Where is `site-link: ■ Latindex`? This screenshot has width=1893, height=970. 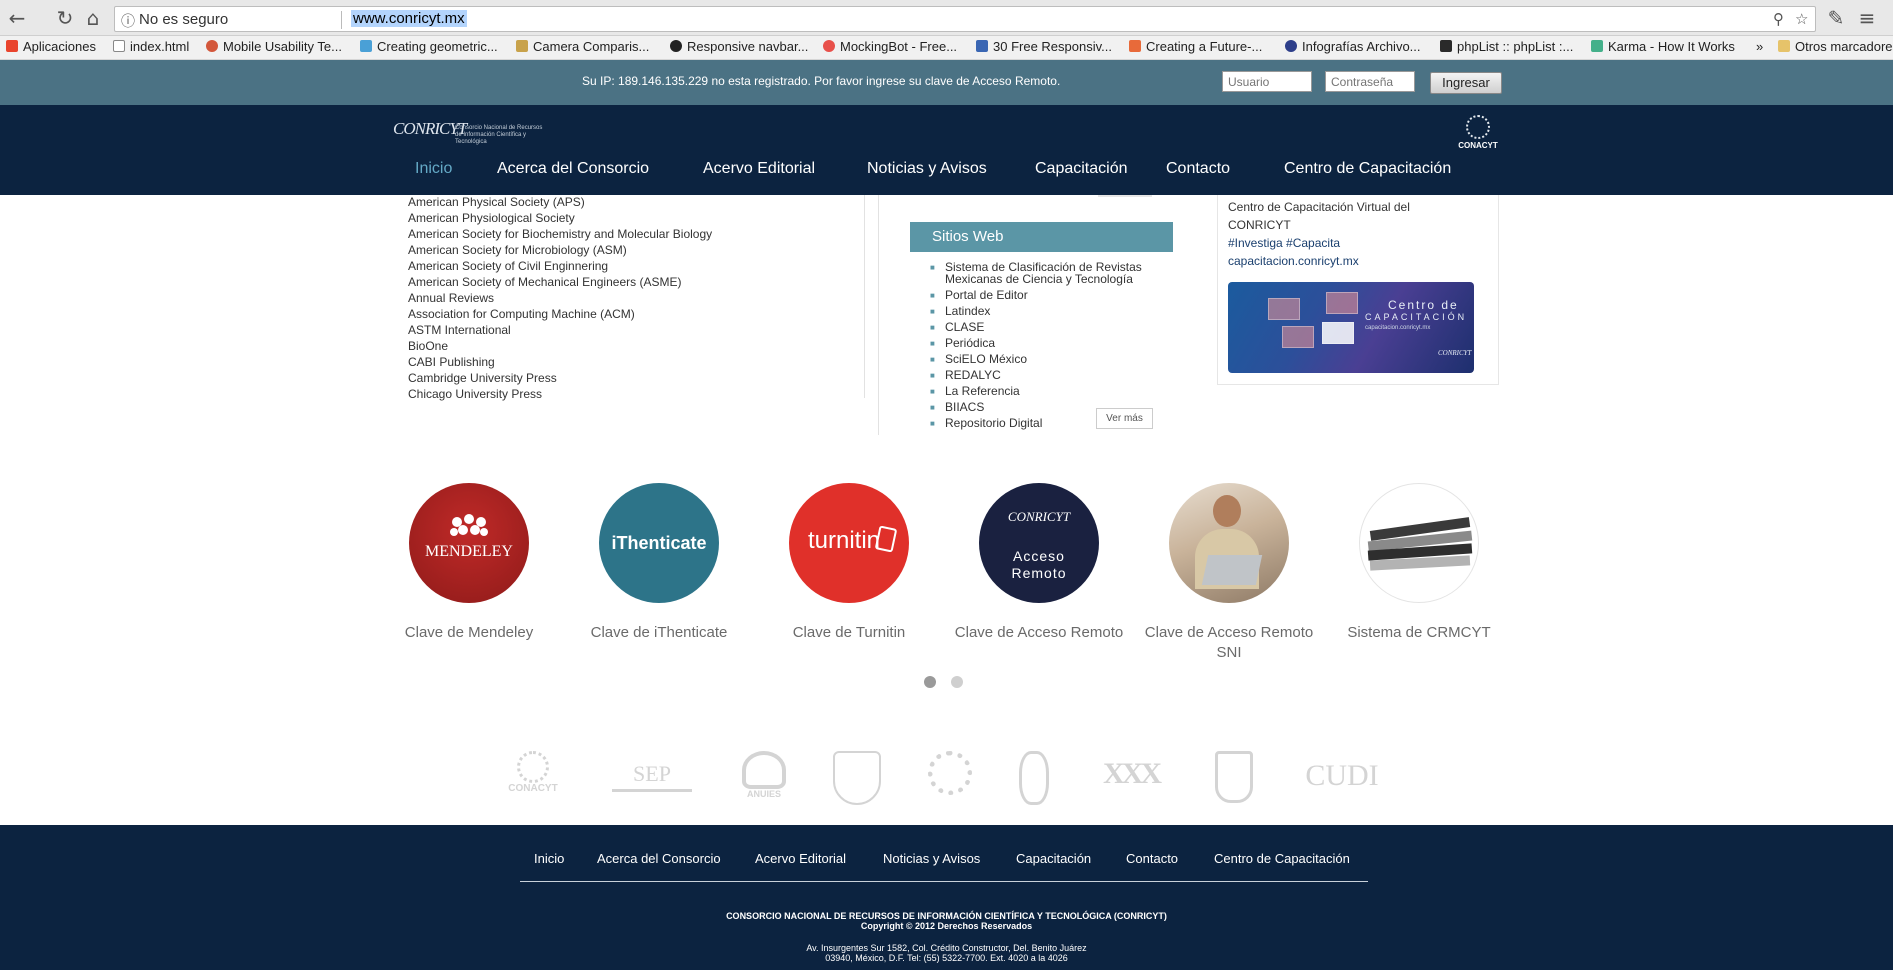
site-link: ■ Latindex is located at coordinates (1052, 311).